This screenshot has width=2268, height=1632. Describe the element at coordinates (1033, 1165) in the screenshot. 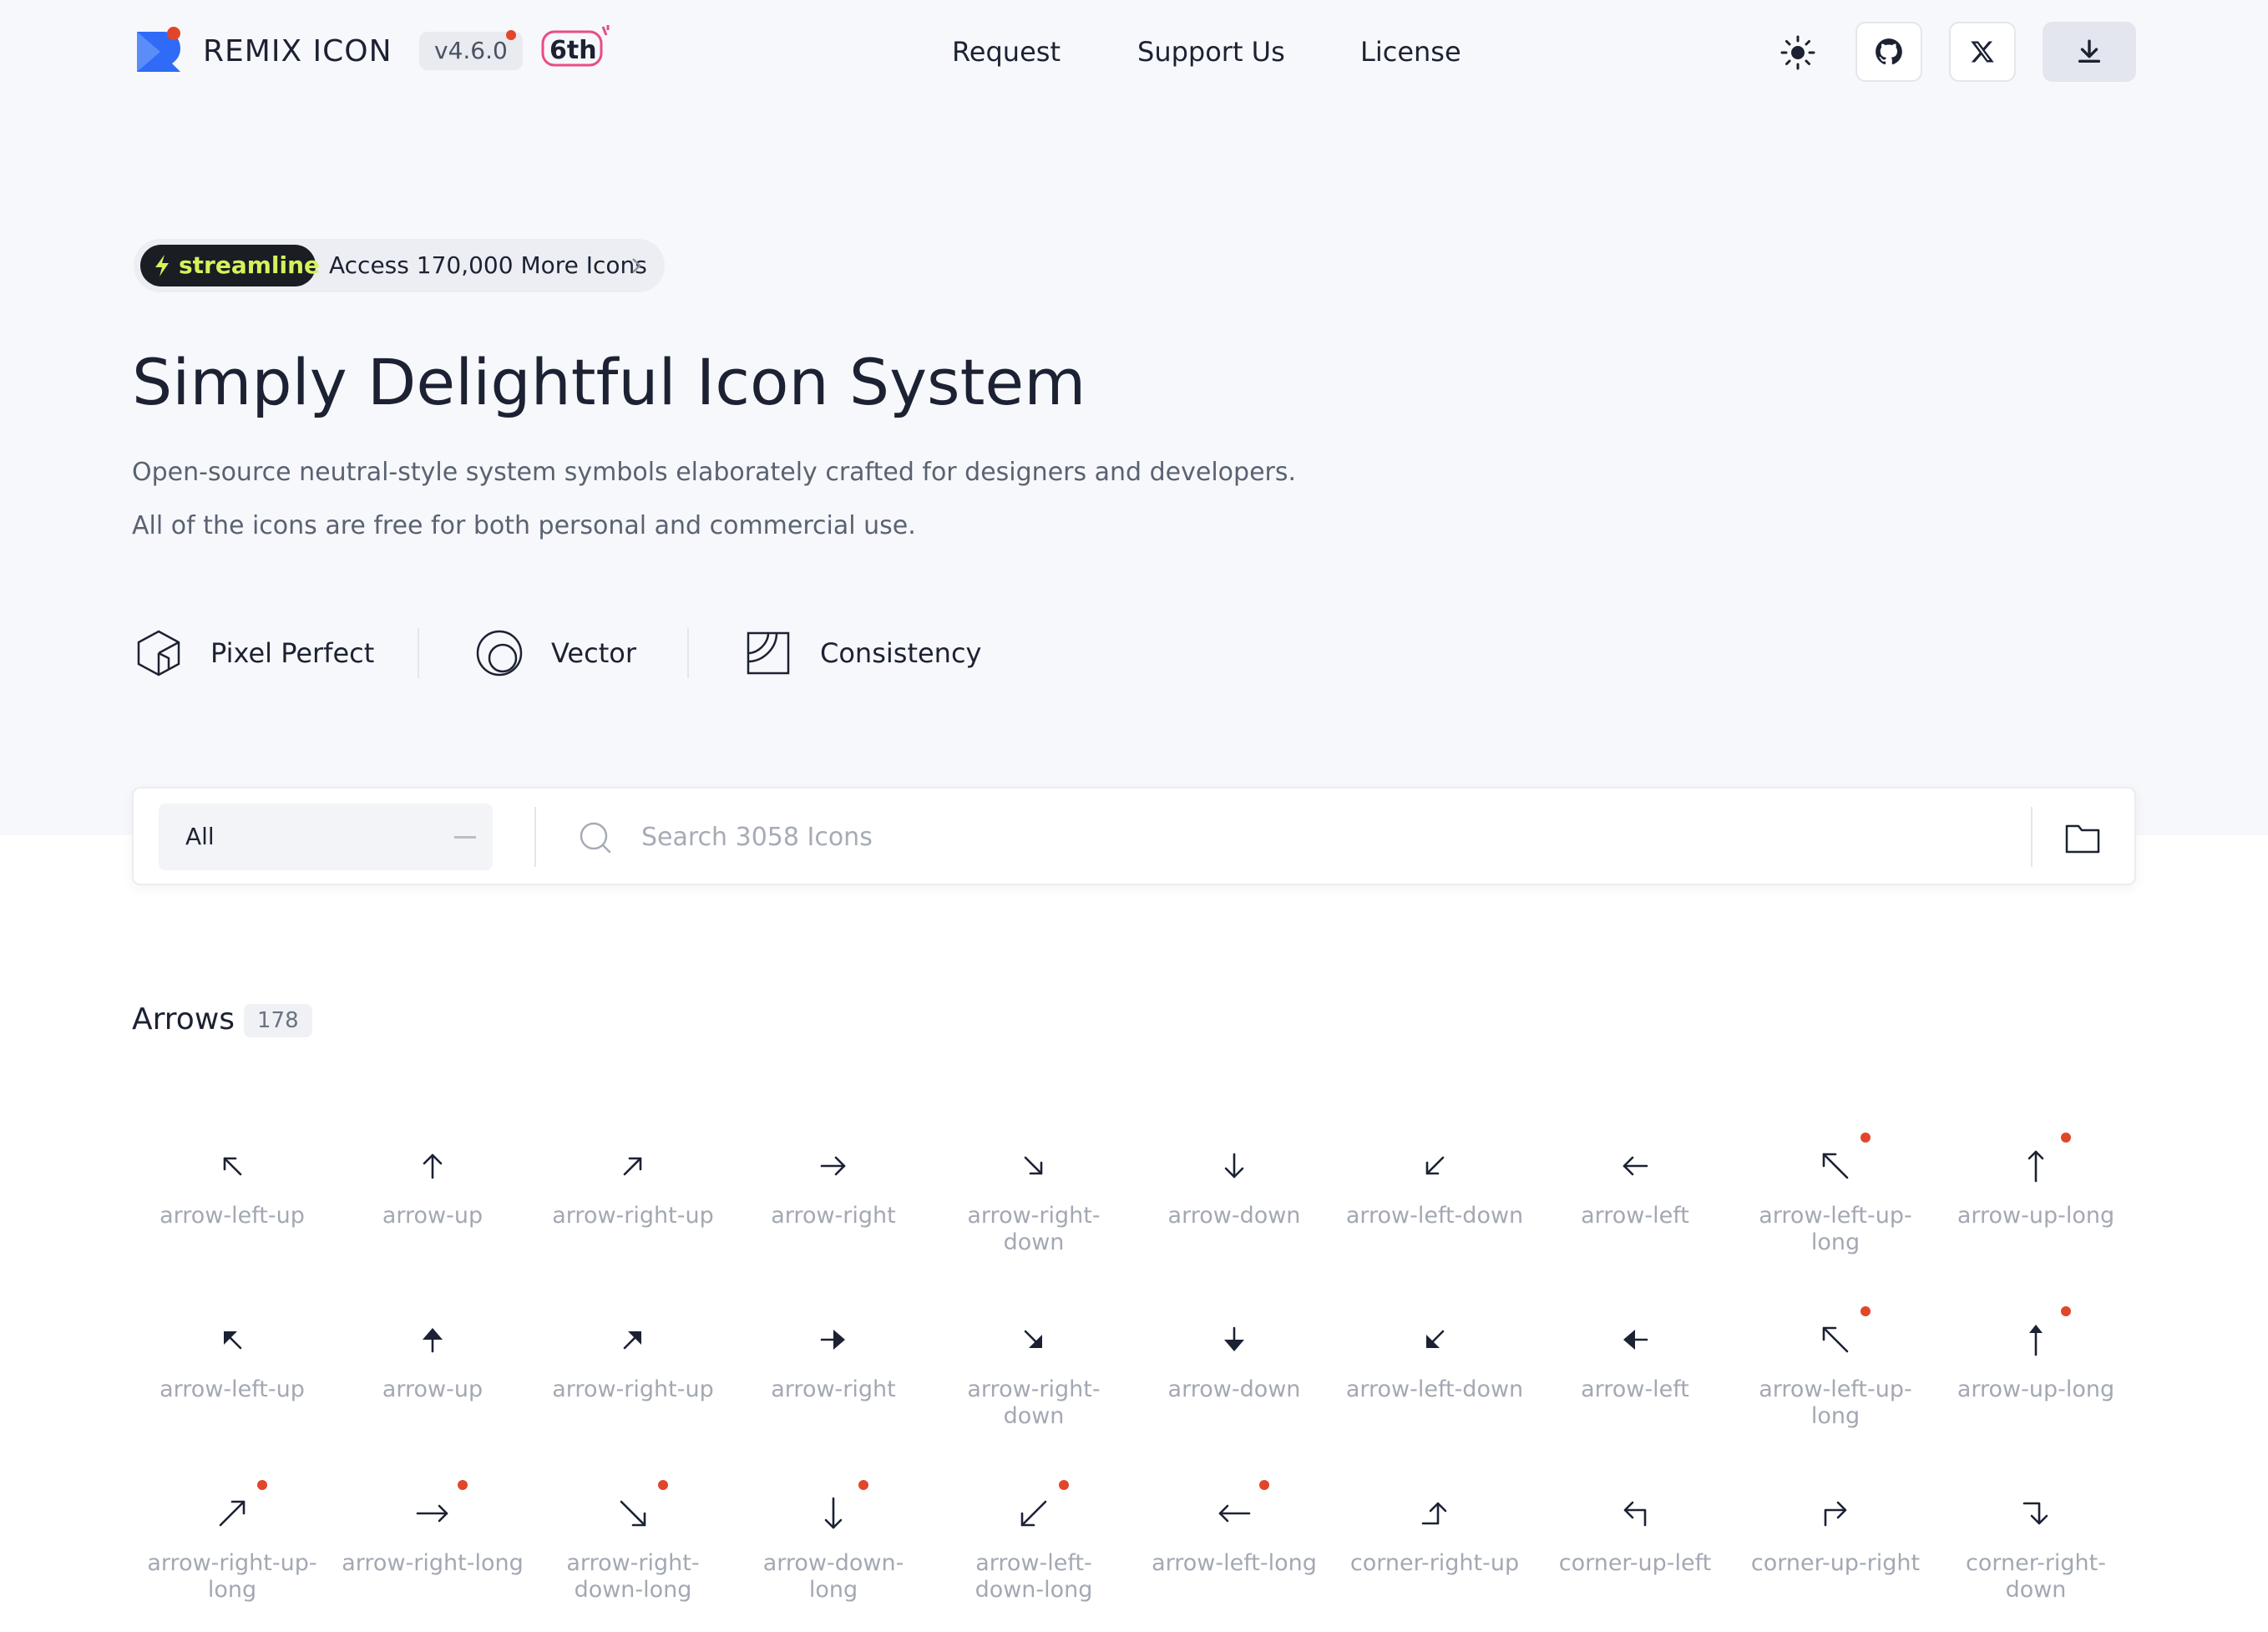

I see `arrow-right-down-icon` at that location.